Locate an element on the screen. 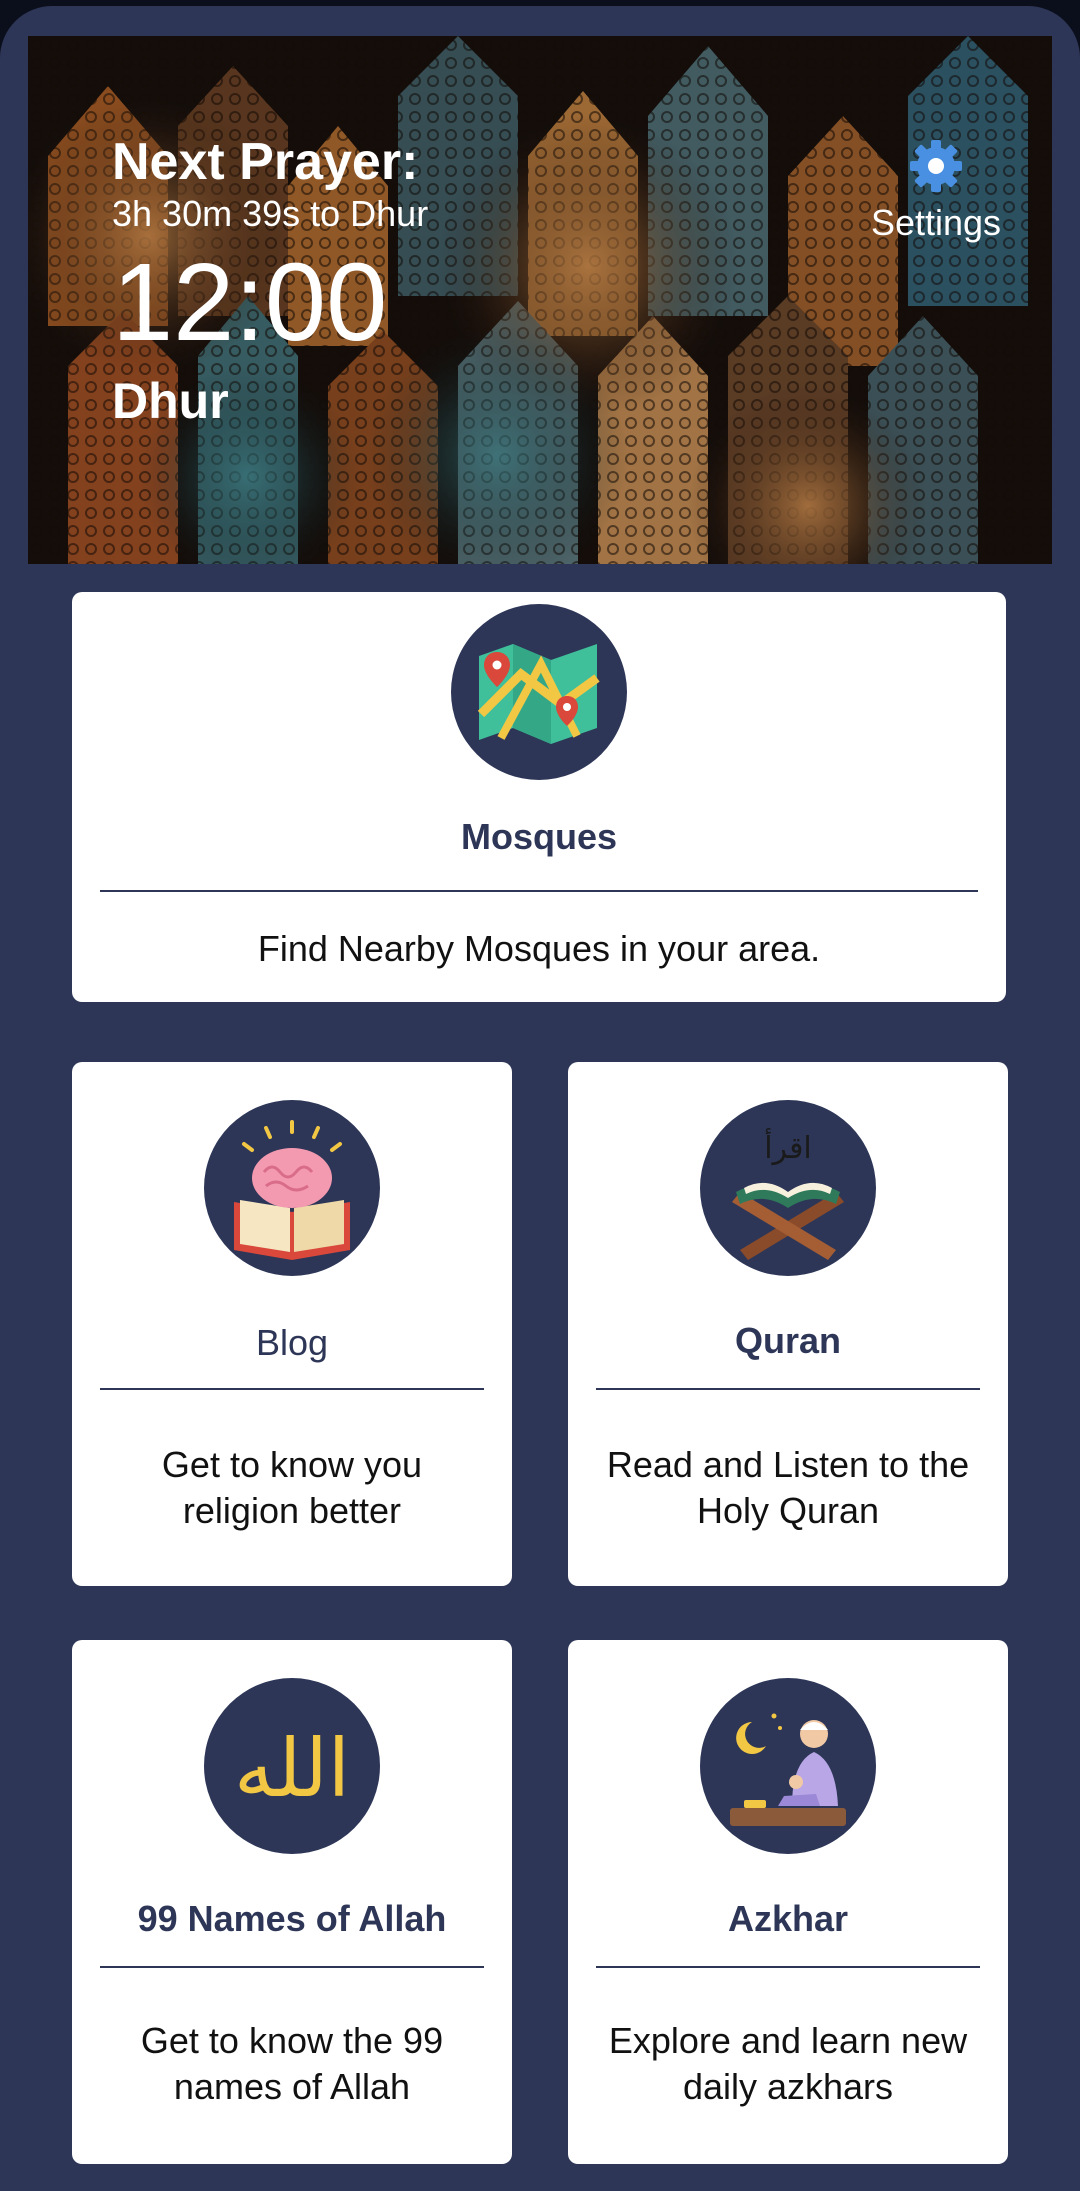 This screenshot has height=2191, width=1080. blog-icon-circle is located at coordinates (292, 1188).